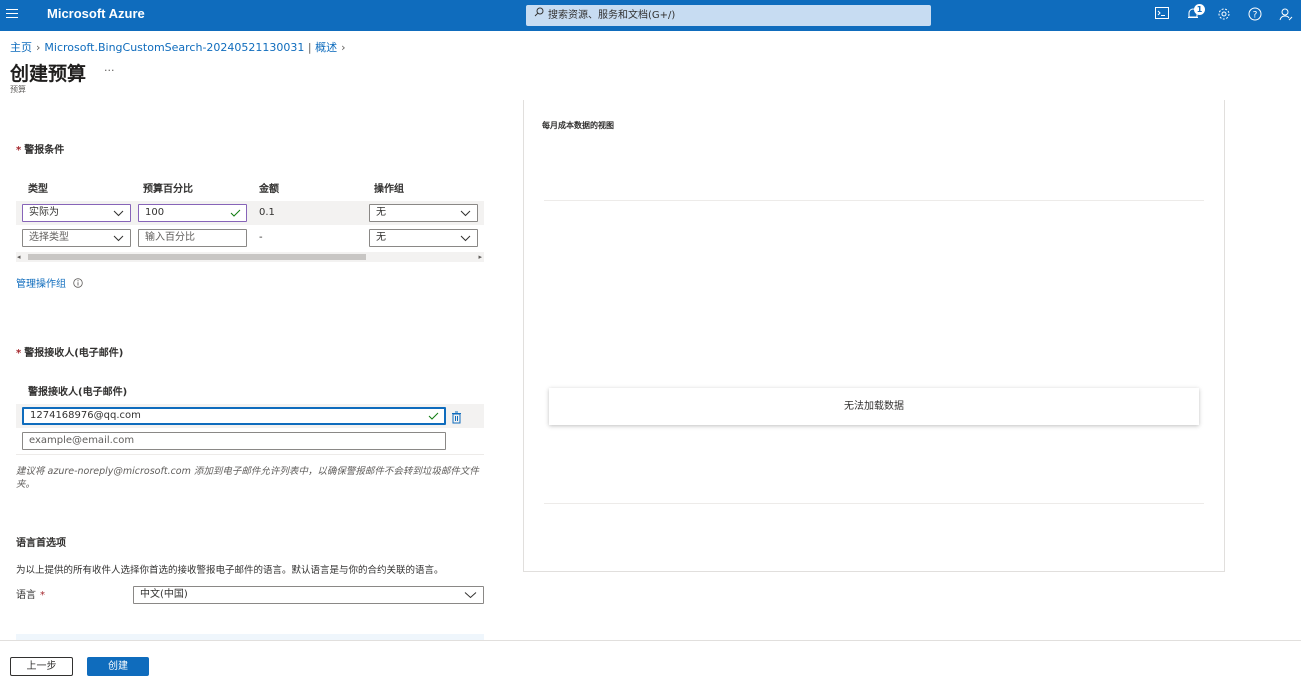  I want to click on feedback-icon, so click(1286, 16).